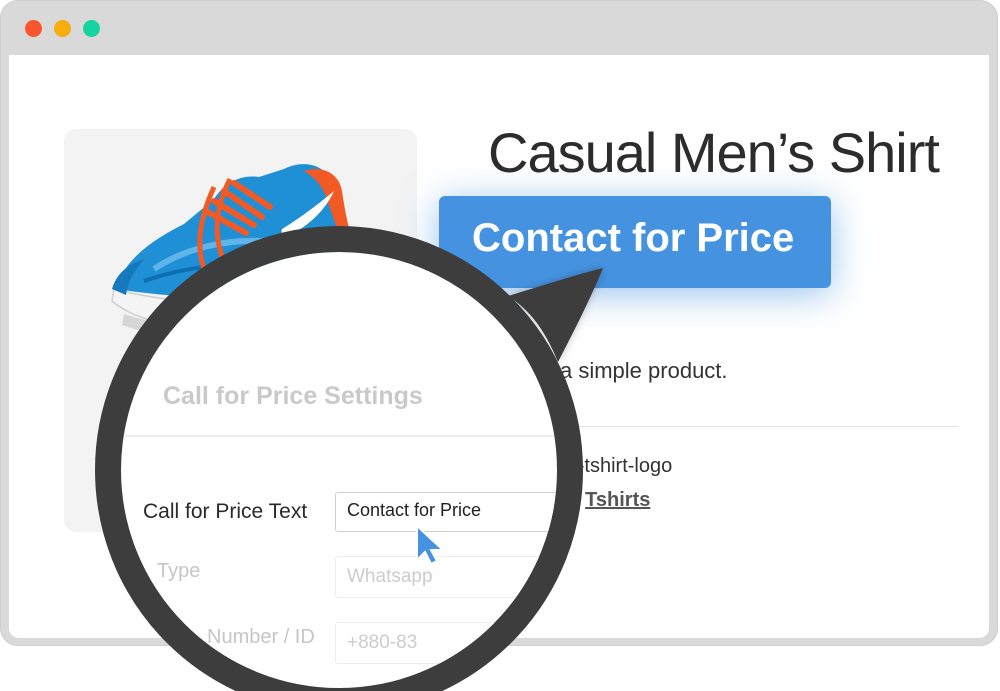  Describe the element at coordinates (261, 637) in the screenshot. I see `number-id-label: Number / ID` at that location.